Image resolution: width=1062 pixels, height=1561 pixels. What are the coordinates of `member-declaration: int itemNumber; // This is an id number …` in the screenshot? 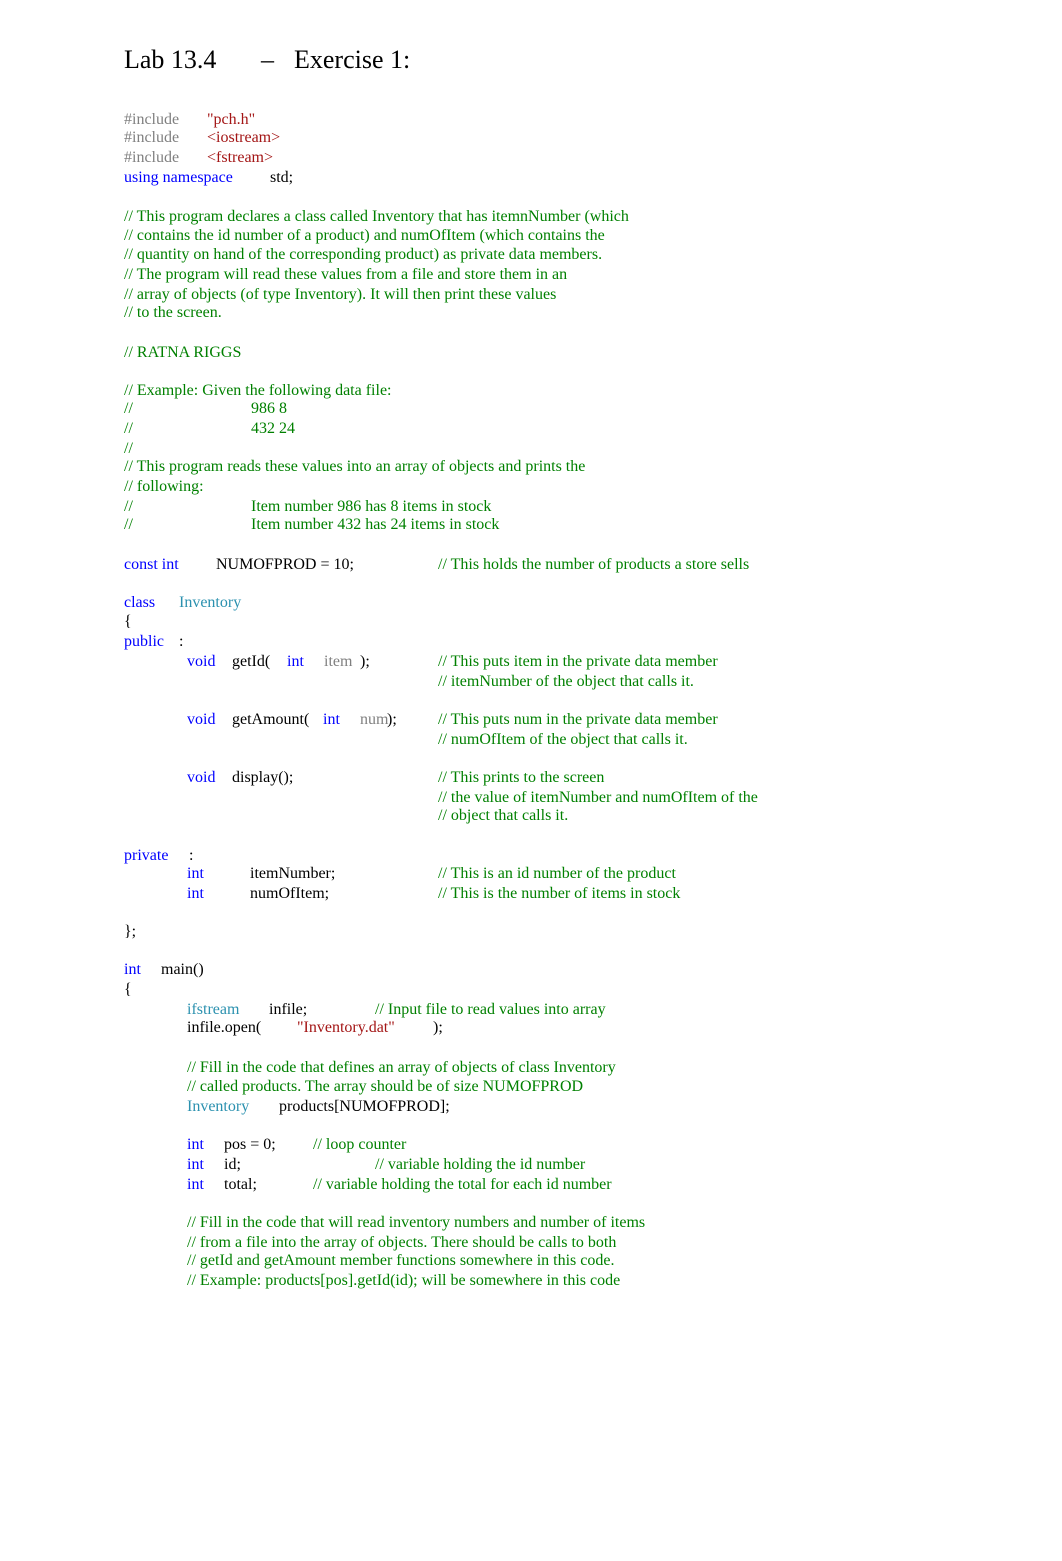 It's located at (474, 874).